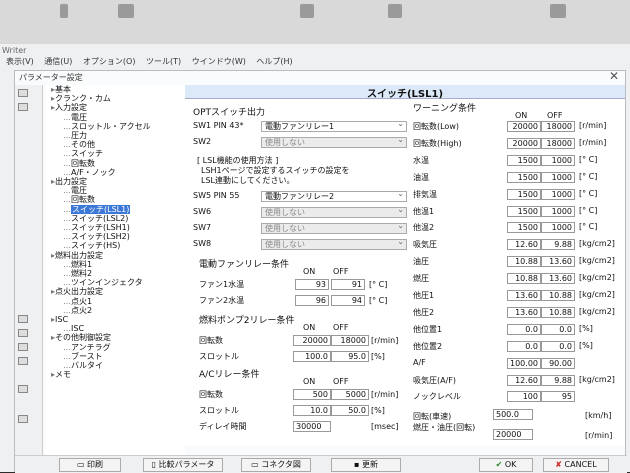 The width and height of the screenshot is (630, 473). I want to click on ac-throttle-off-input: 50.0, so click(350, 410).